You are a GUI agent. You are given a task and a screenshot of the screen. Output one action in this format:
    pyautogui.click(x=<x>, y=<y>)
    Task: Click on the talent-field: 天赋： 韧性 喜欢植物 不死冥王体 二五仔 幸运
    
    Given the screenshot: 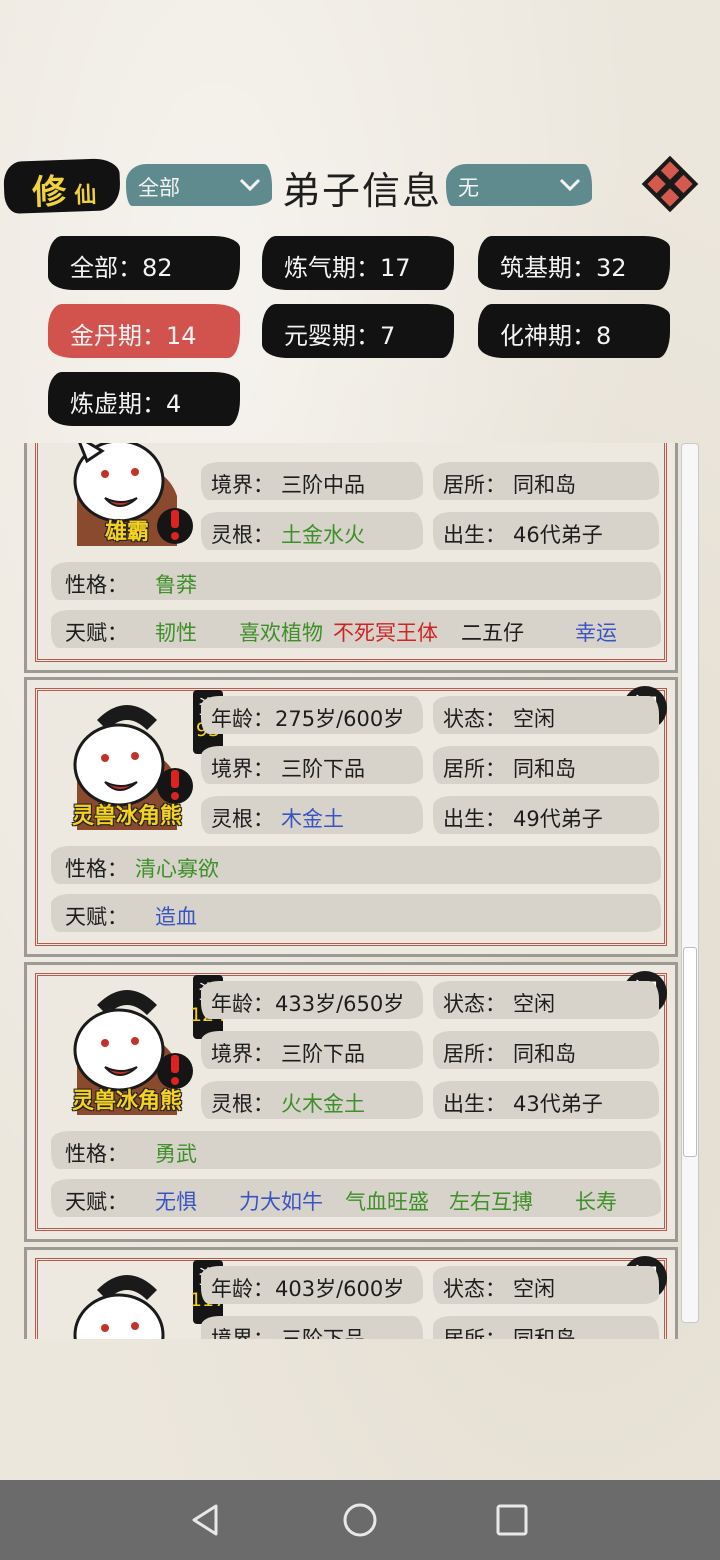 What is the action you would take?
    pyautogui.click(x=356, y=629)
    